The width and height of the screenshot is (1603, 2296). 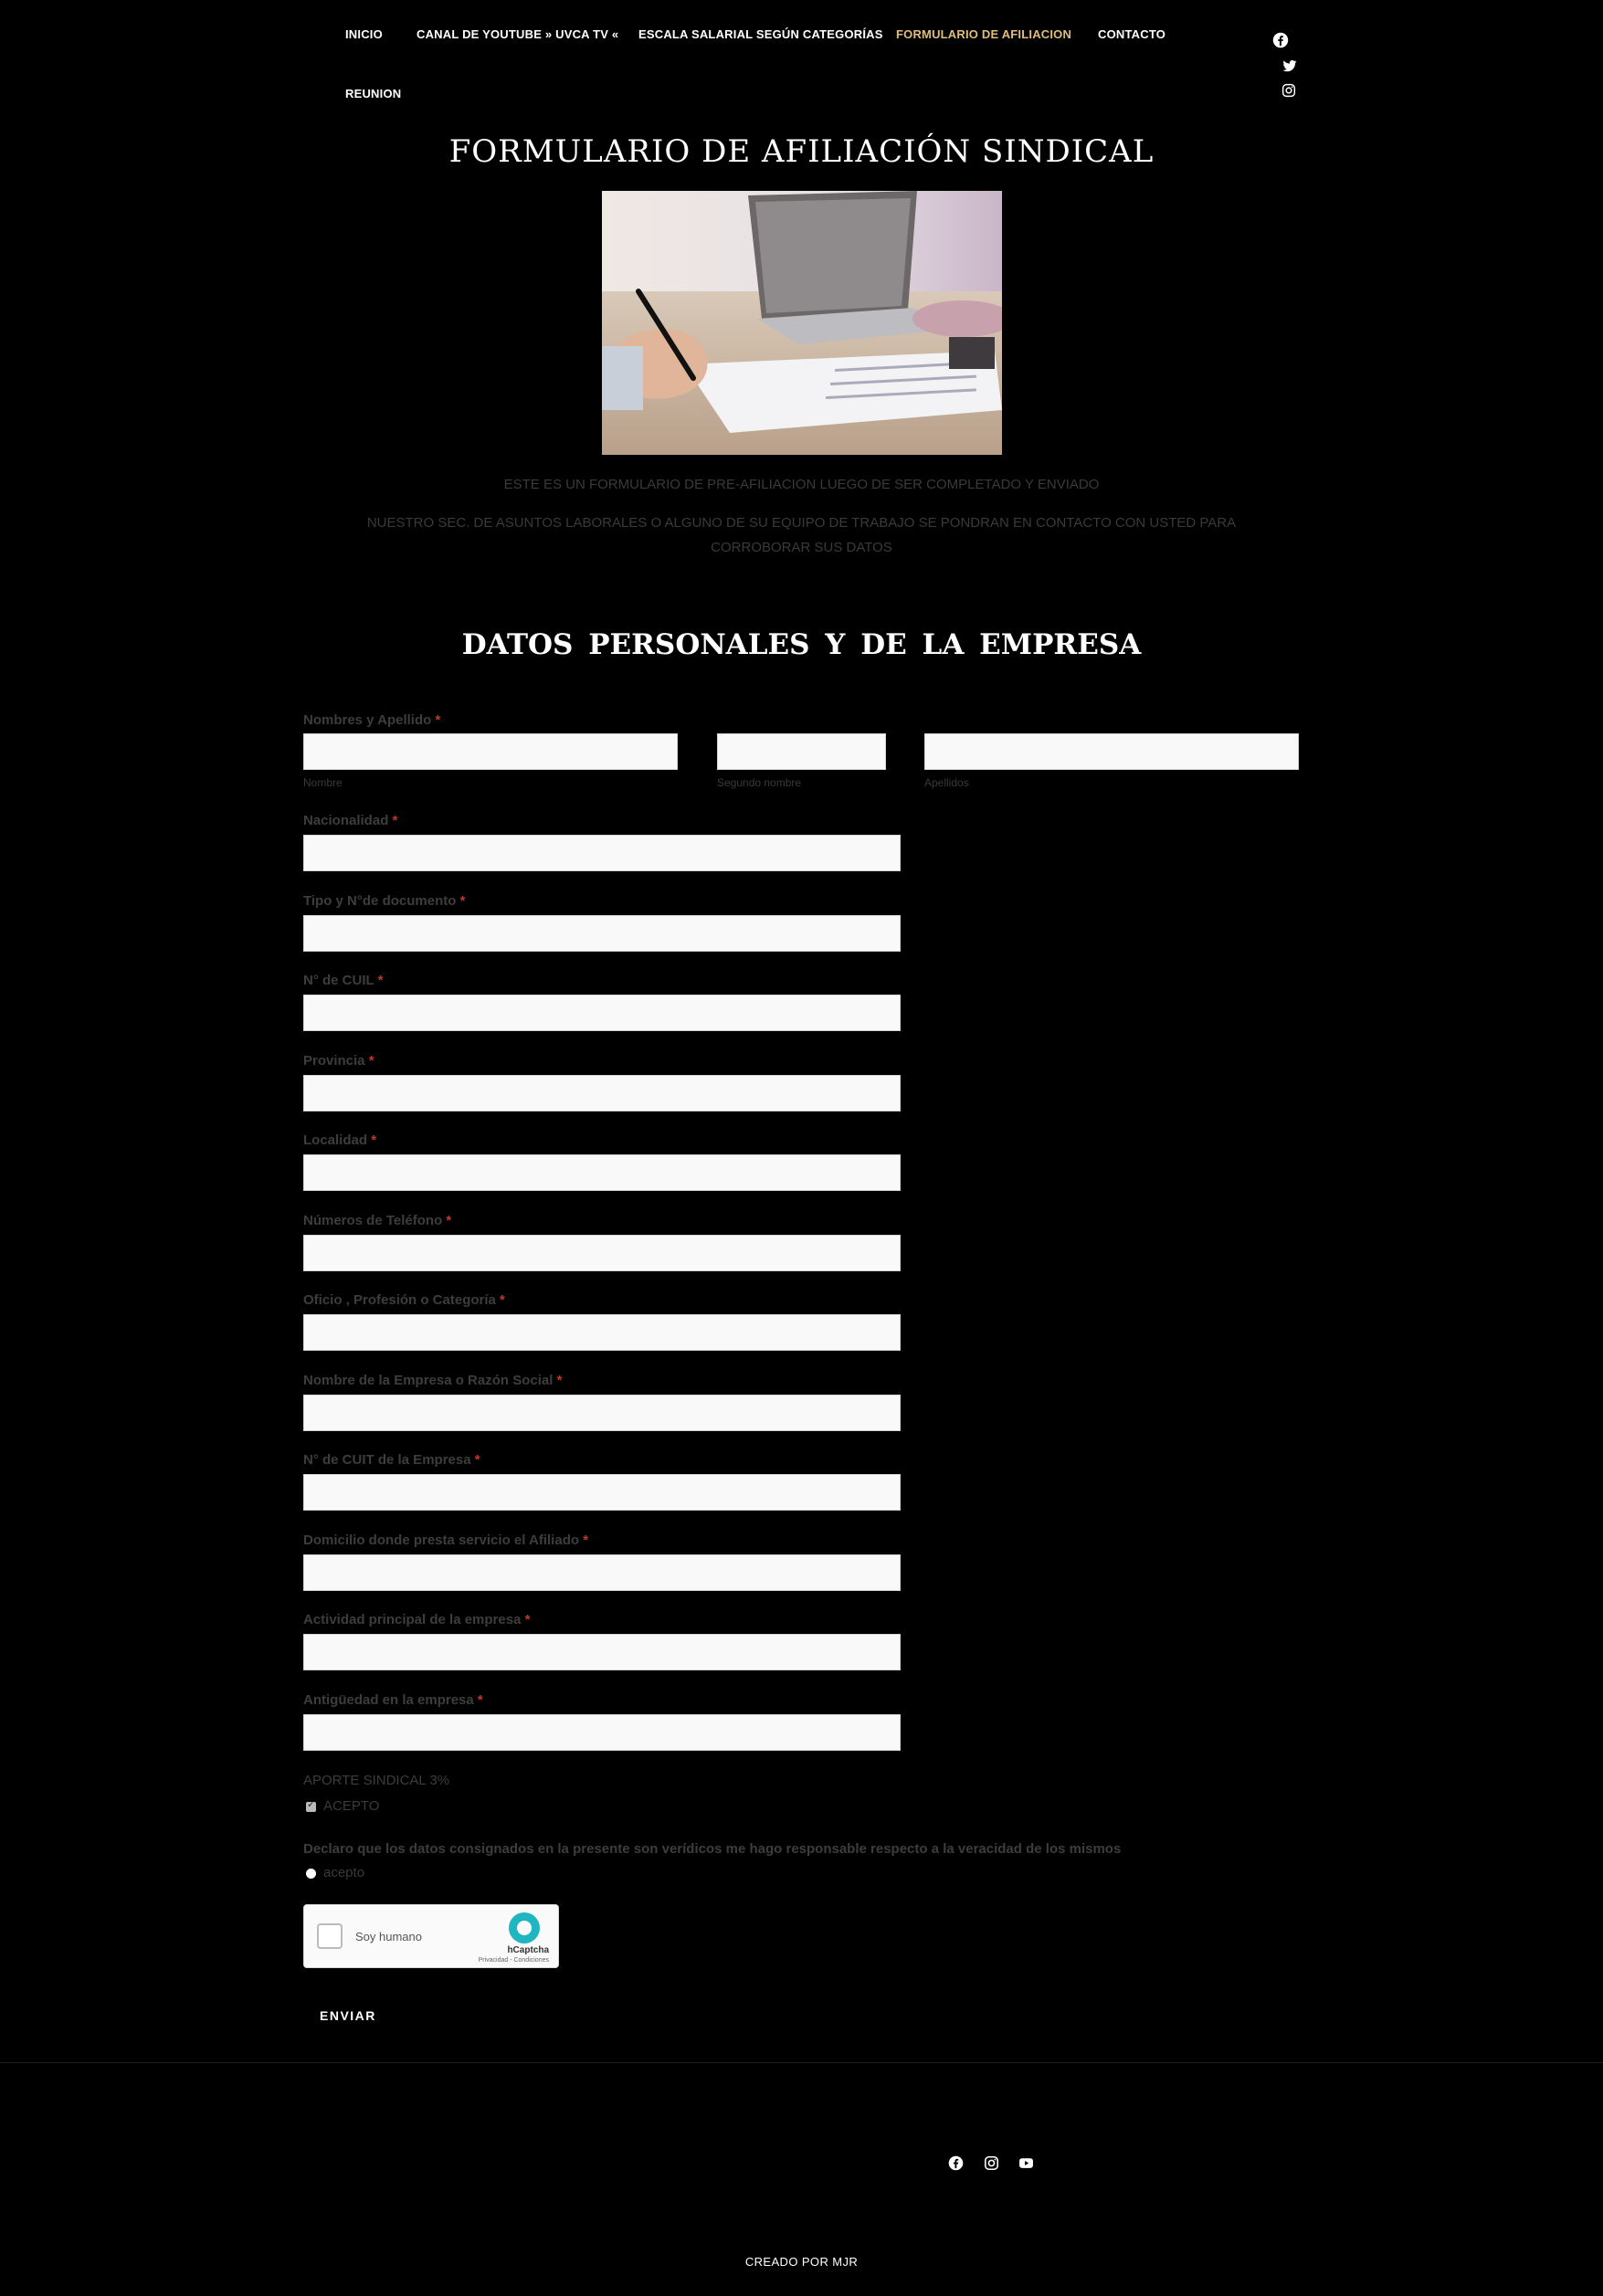 I want to click on nav-item-escala-salarial: ESCALA SALARIAL SEGÚN CATEGORÍAS, so click(x=760, y=34).